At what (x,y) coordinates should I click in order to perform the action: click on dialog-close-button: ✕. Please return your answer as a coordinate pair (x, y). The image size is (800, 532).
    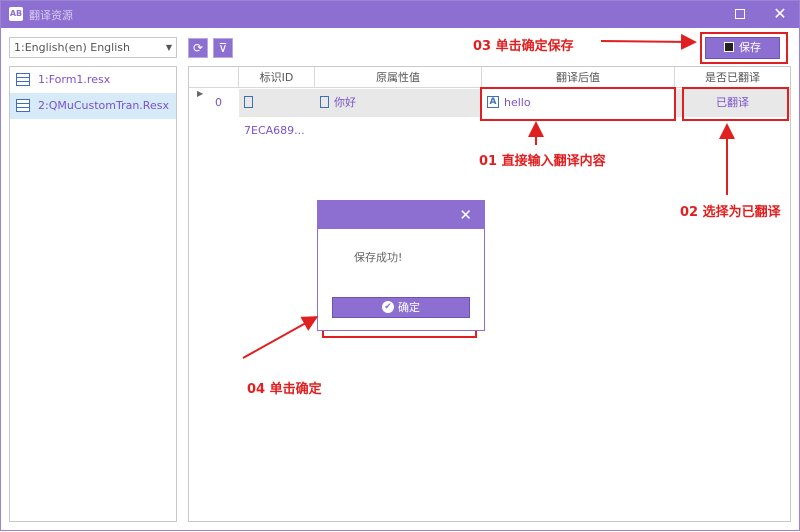
    Looking at the image, I should click on (465, 215).